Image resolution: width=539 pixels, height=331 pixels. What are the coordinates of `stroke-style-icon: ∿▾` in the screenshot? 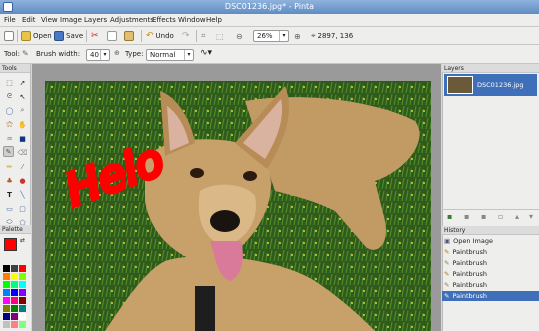 It's located at (206, 53).